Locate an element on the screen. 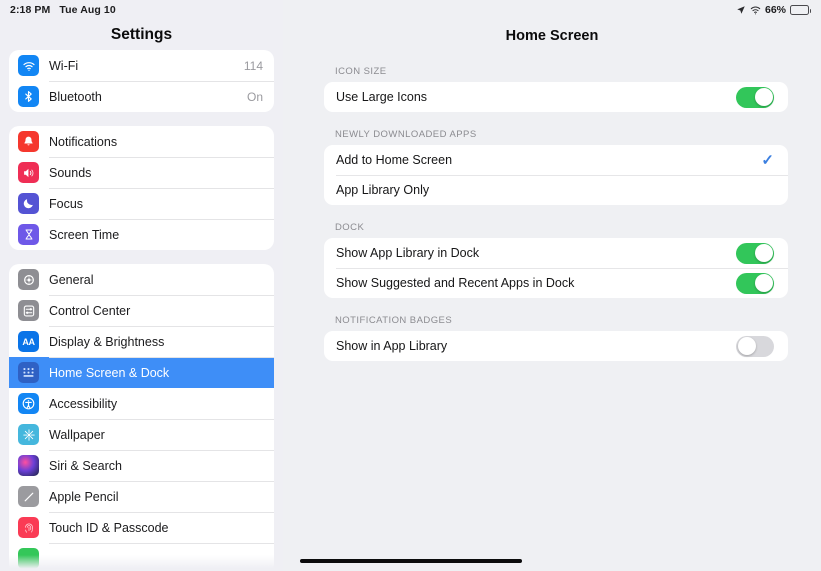 This screenshot has height=571, width=821. setting-label: App Library Only is located at coordinates (383, 190).